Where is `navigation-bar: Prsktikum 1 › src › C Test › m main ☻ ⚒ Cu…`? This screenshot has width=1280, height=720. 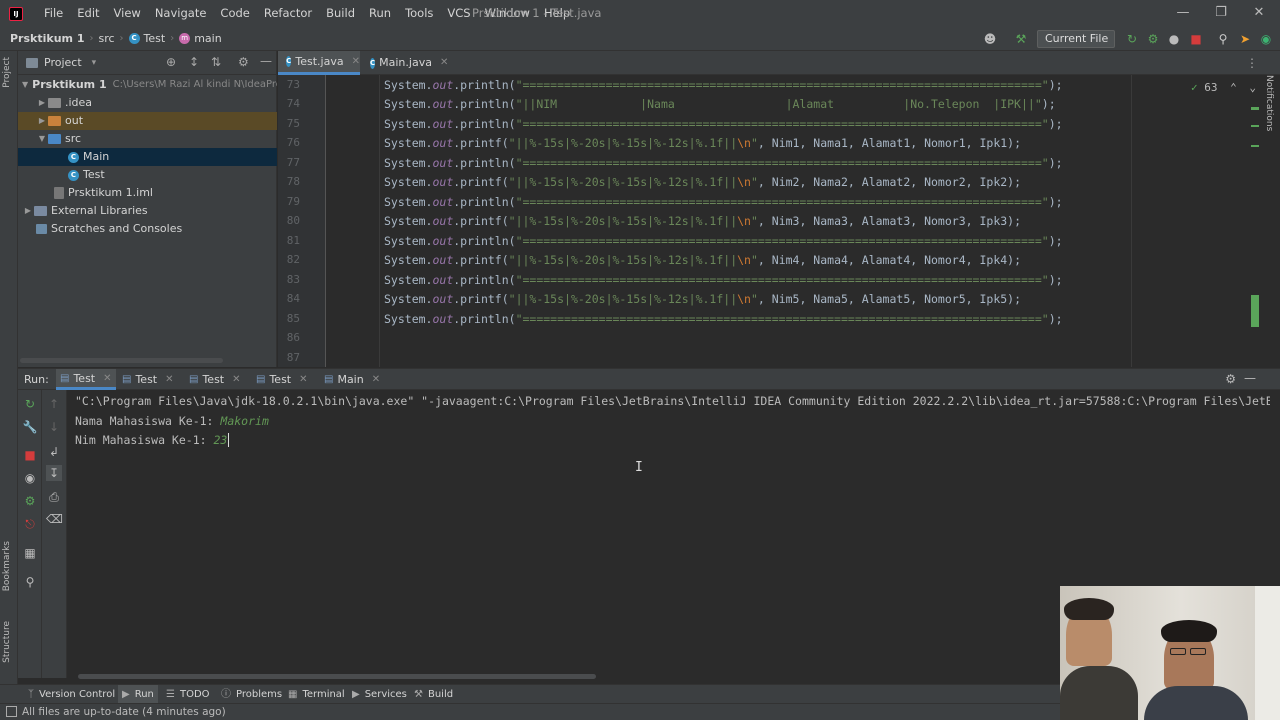 navigation-bar: Prsktikum 1 › src › C Test › m main ☻ ⚒ Cu… is located at coordinates (640, 44).